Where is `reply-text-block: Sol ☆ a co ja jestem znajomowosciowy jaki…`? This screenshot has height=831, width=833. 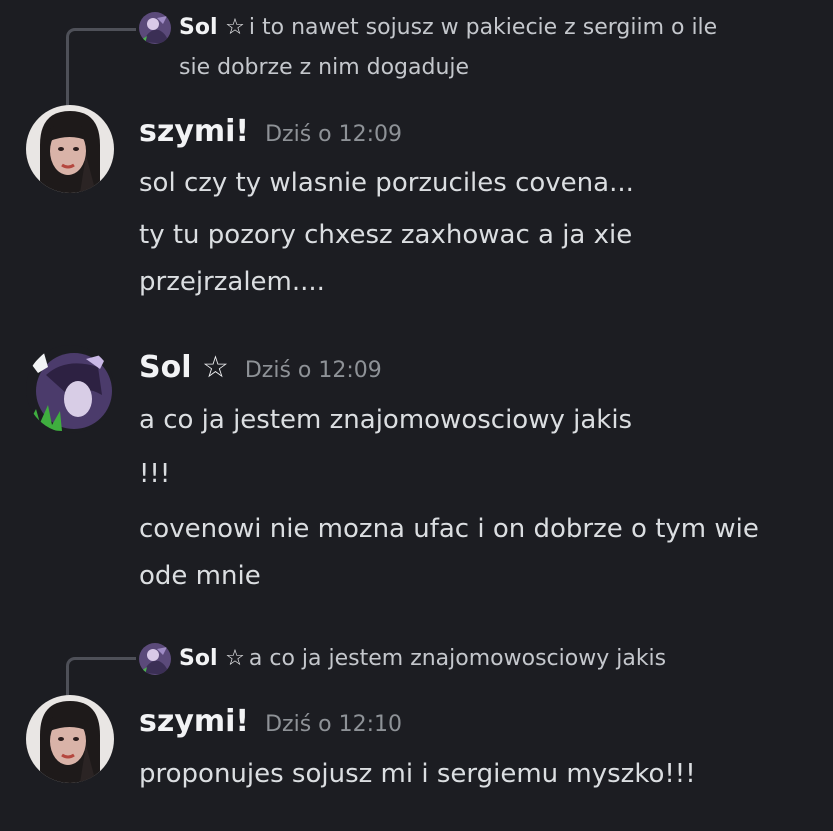
reply-text-block: Sol ☆ a co ja jestem znajomowosciowy jaki… is located at coordinates (422, 659).